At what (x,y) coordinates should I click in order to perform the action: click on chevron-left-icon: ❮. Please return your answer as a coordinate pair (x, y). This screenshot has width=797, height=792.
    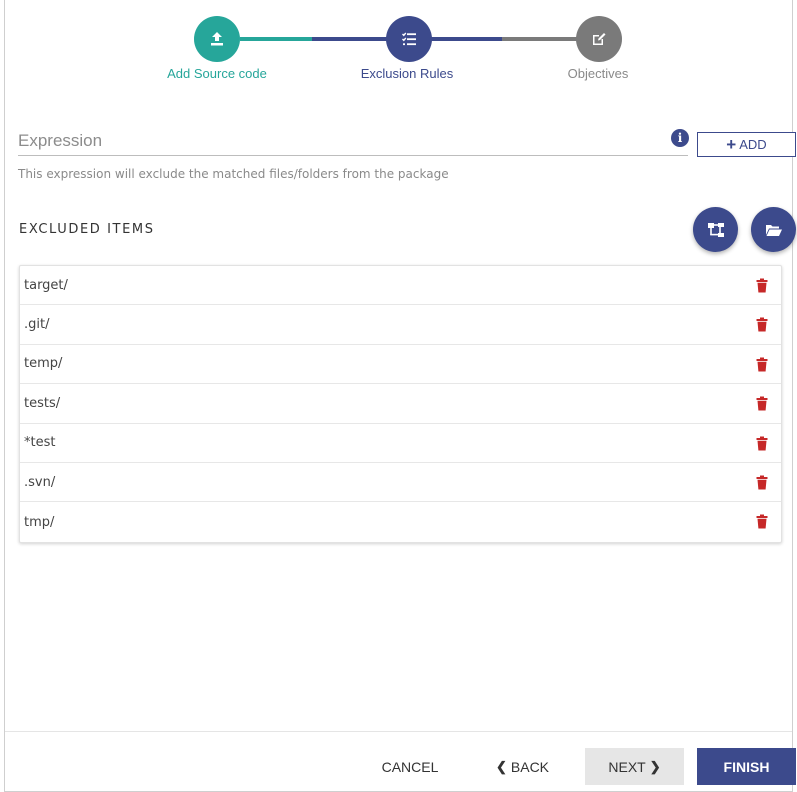
    Looking at the image, I should click on (501, 766).